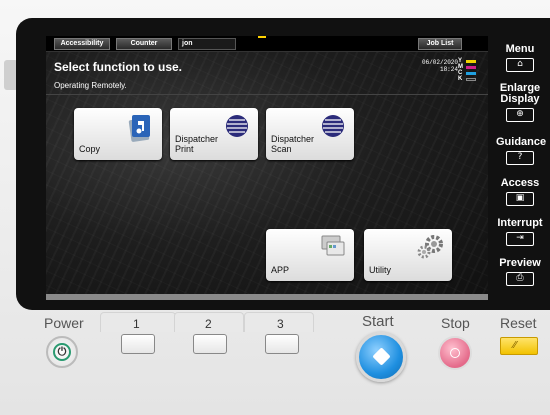  What do you see at coordinates (521, 150) in the screenshot?
I see `guidance-button: Guidance ?` at bounding box center [521, 150].